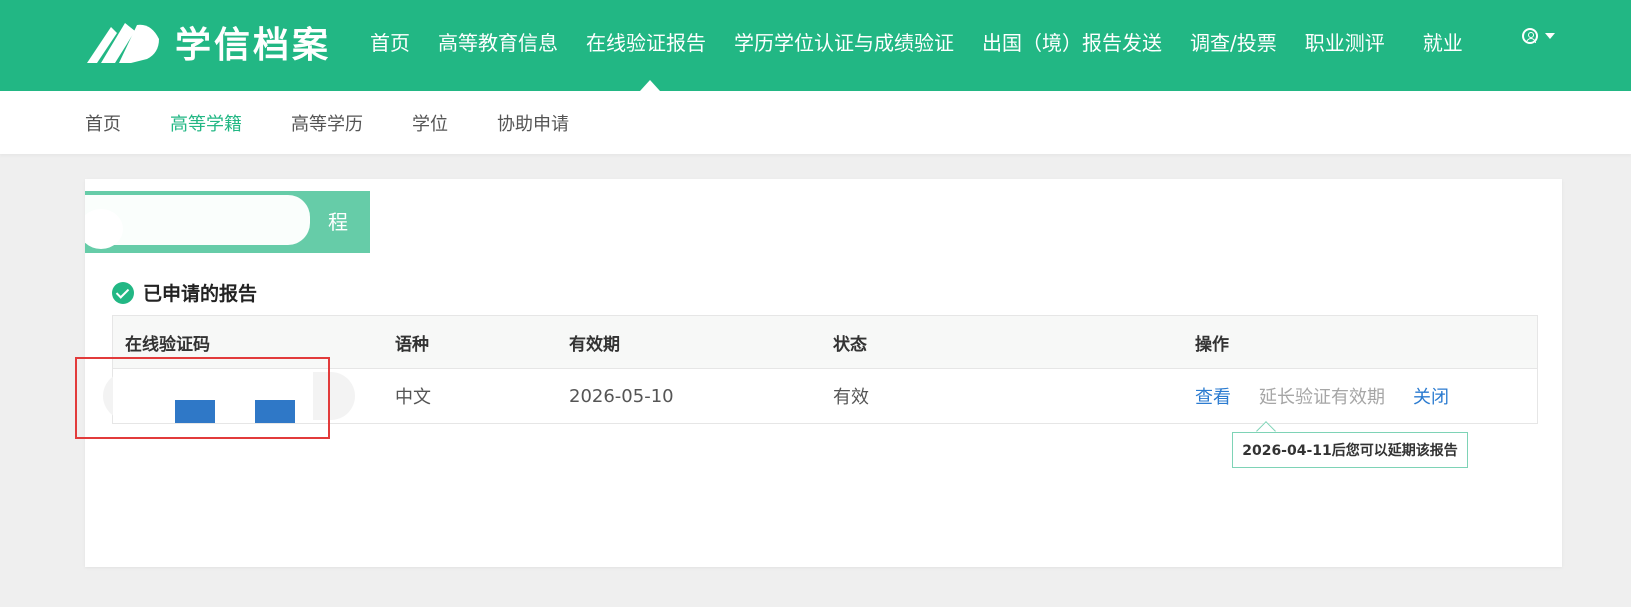 The image size is (1631, 607). What do you see at coordinates (1350, 450) in the screenshot?
I see `extend-tooltip: 2026-04-11后您可以延期该报告` at bounding box center [1350, 450].